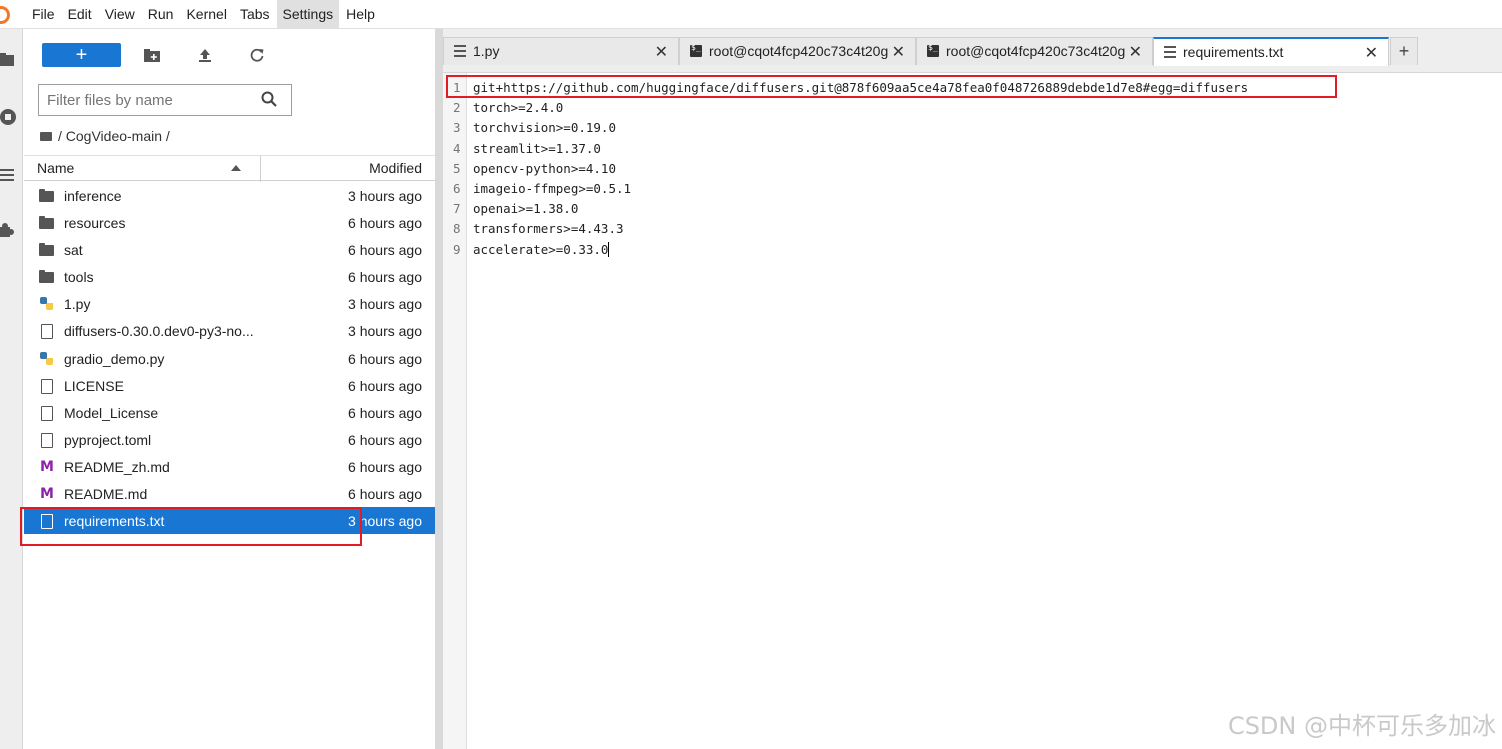 This screenshot has height=749, width=1502. Describe the element at coordinates (80, 14) in the screenshot. I see `menu-edit: Edit` at that location.